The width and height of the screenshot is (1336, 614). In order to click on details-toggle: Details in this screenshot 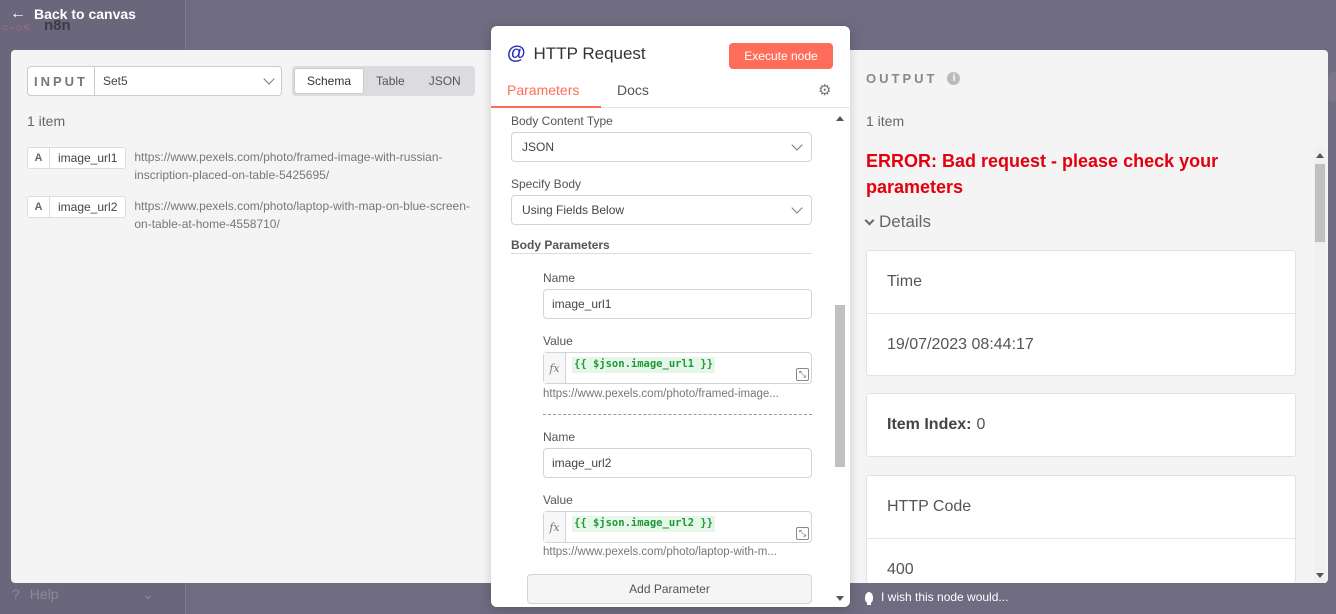, I will do `click(897, 222)`.